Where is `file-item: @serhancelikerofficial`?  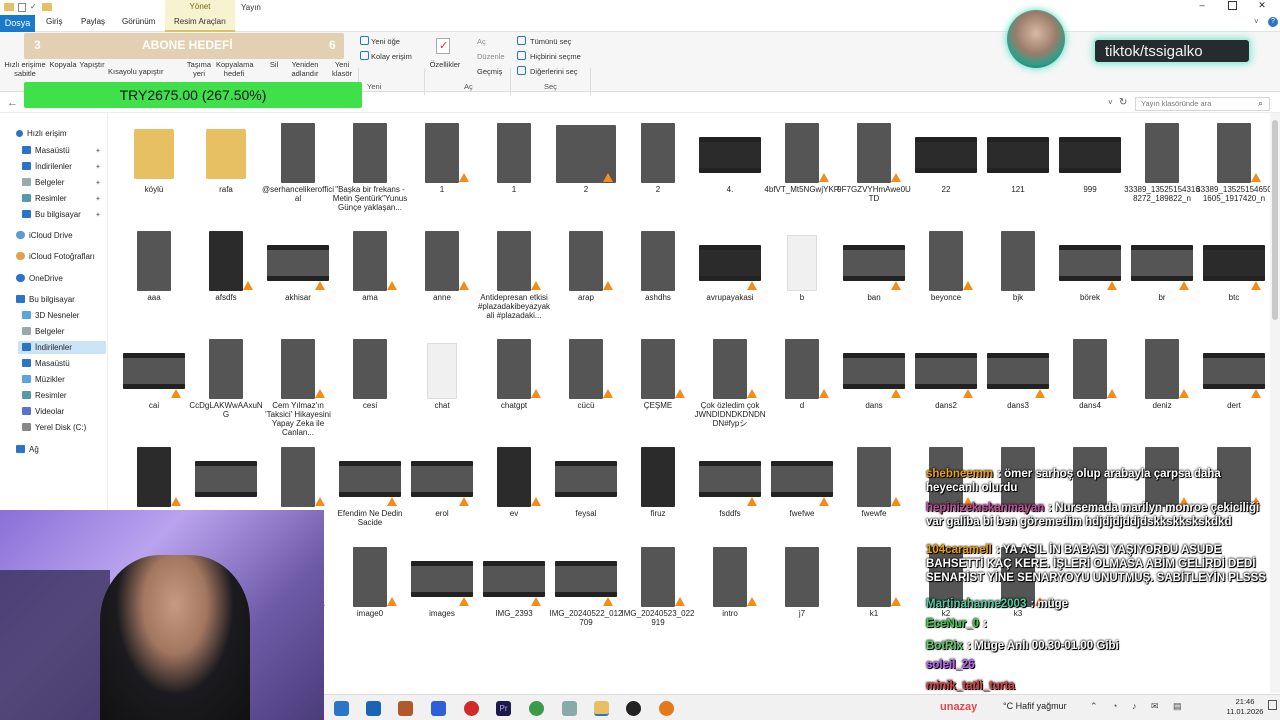
file-item: @serhancelikerofficial is located at coordinates (298, 172).